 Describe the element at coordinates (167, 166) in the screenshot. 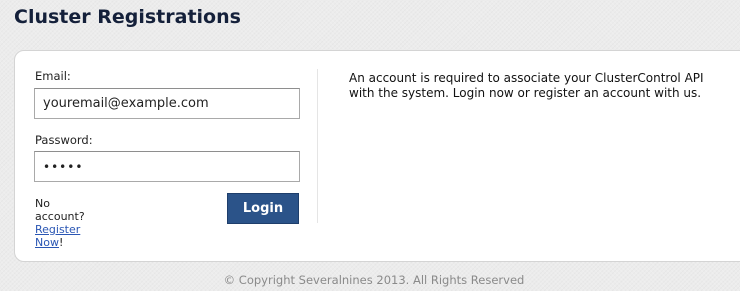

I see `password-field` at that location.